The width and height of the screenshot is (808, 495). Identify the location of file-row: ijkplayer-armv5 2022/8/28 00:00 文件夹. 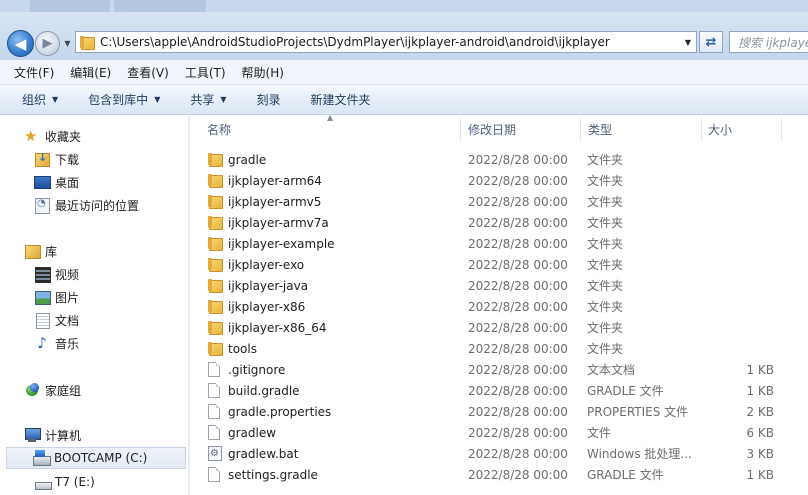
(499, 201).